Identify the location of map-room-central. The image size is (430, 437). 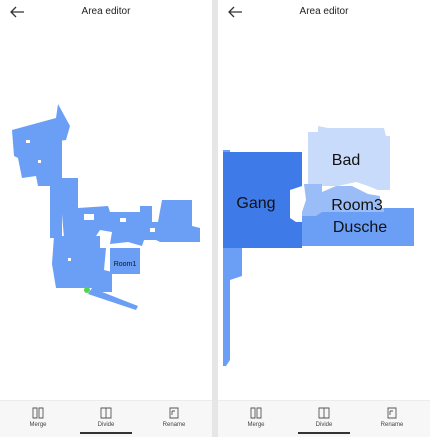
(131, 212).